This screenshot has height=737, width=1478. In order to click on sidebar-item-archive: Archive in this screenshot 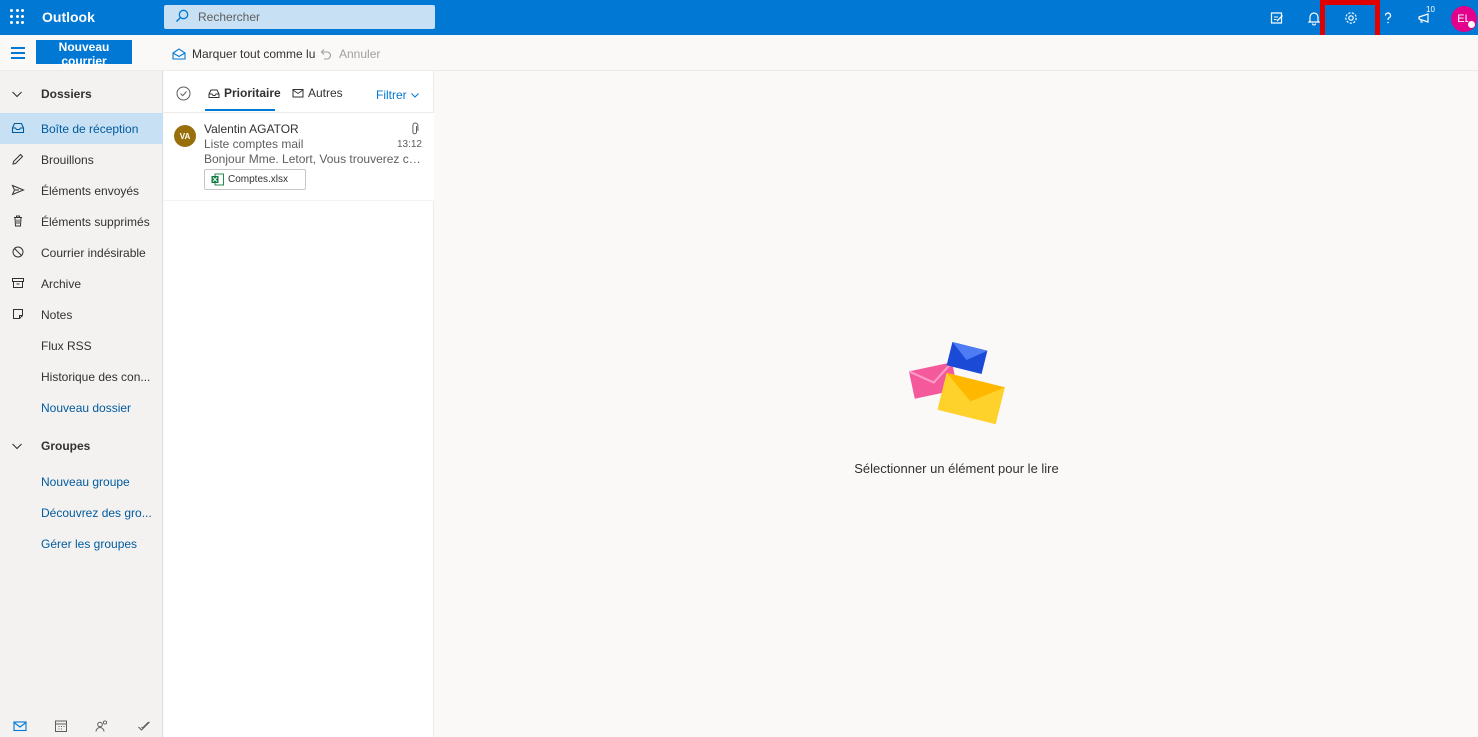, I will do `click(81, 283)`.